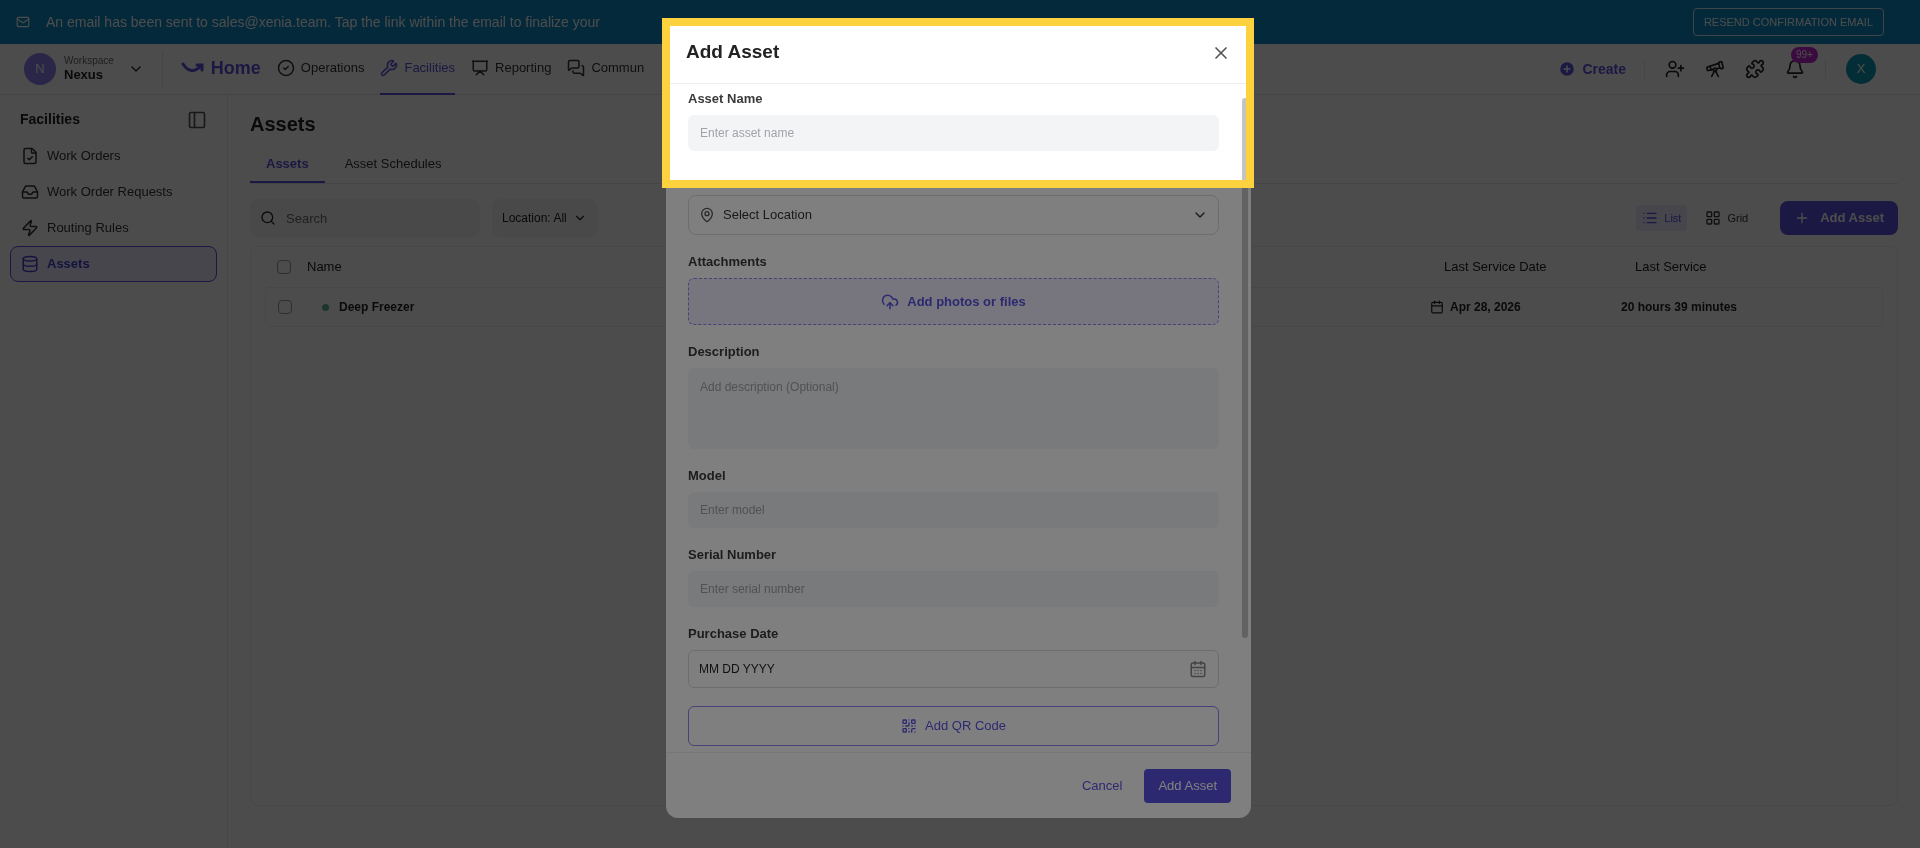 The image size is (1920, 848). Describe the element at coordinates (734, 634) in the screenshot. I see `field-label: Purchase Date` at that location.